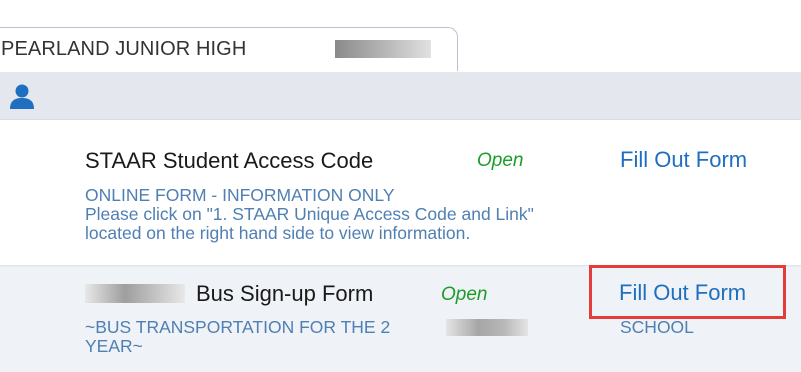 The height and width of the screenshot is (372, 801). What do you see at coordinates (229, 160) in the screenshot?
I see `form-title: STAAR Student Access Code` at bounding box center [229, 160].